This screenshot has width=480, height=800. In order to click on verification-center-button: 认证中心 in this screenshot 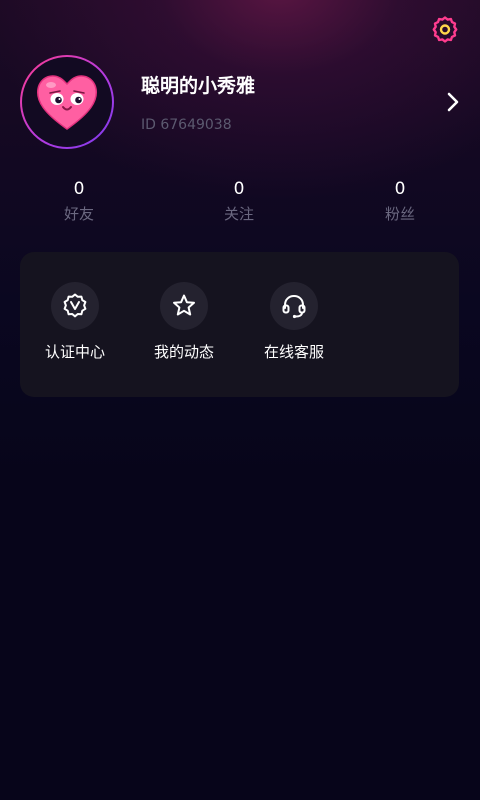, I will do `click(75, 322)`.